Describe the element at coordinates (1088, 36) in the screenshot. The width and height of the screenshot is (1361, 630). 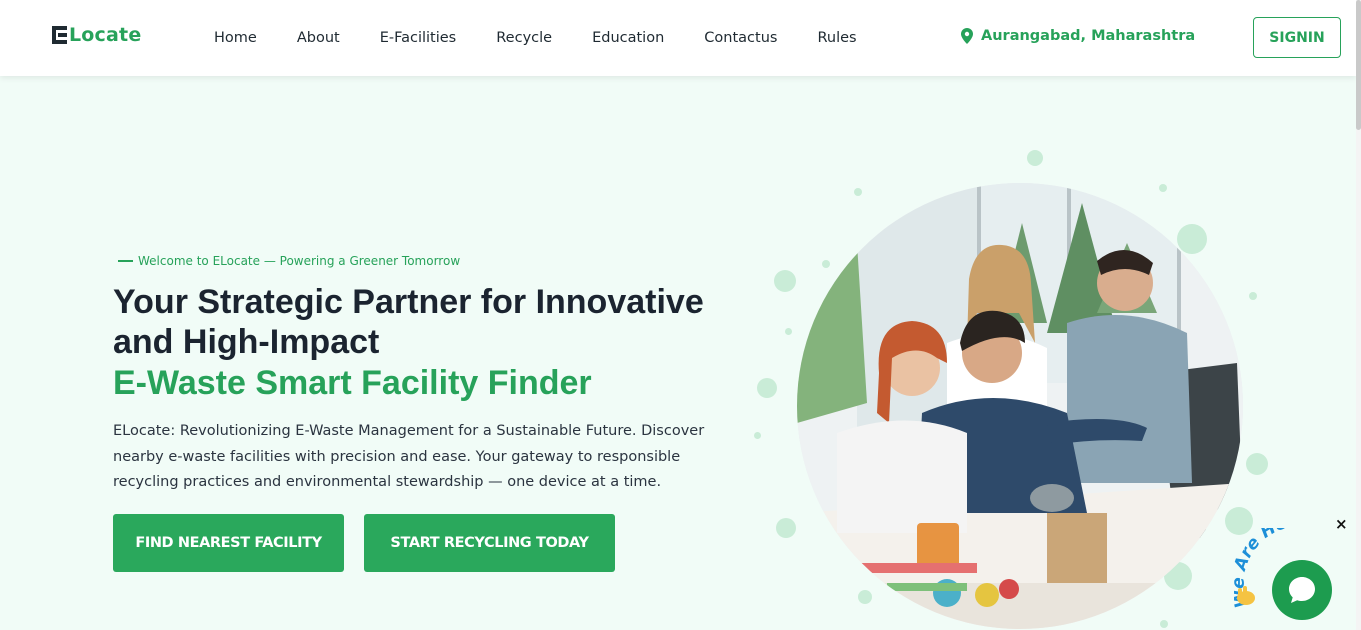
I see `location-text: Aurangabad, Maharashtra` at that location.